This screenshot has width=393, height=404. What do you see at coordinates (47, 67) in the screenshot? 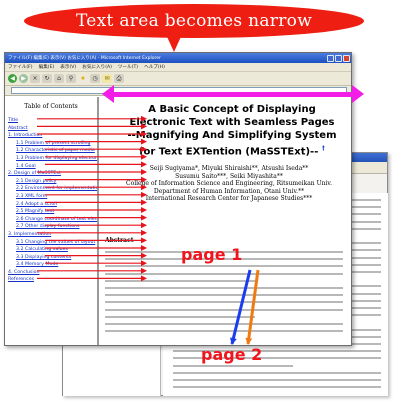
I see `menu-edit: 編集(E)` at bounding box center [47, 67].